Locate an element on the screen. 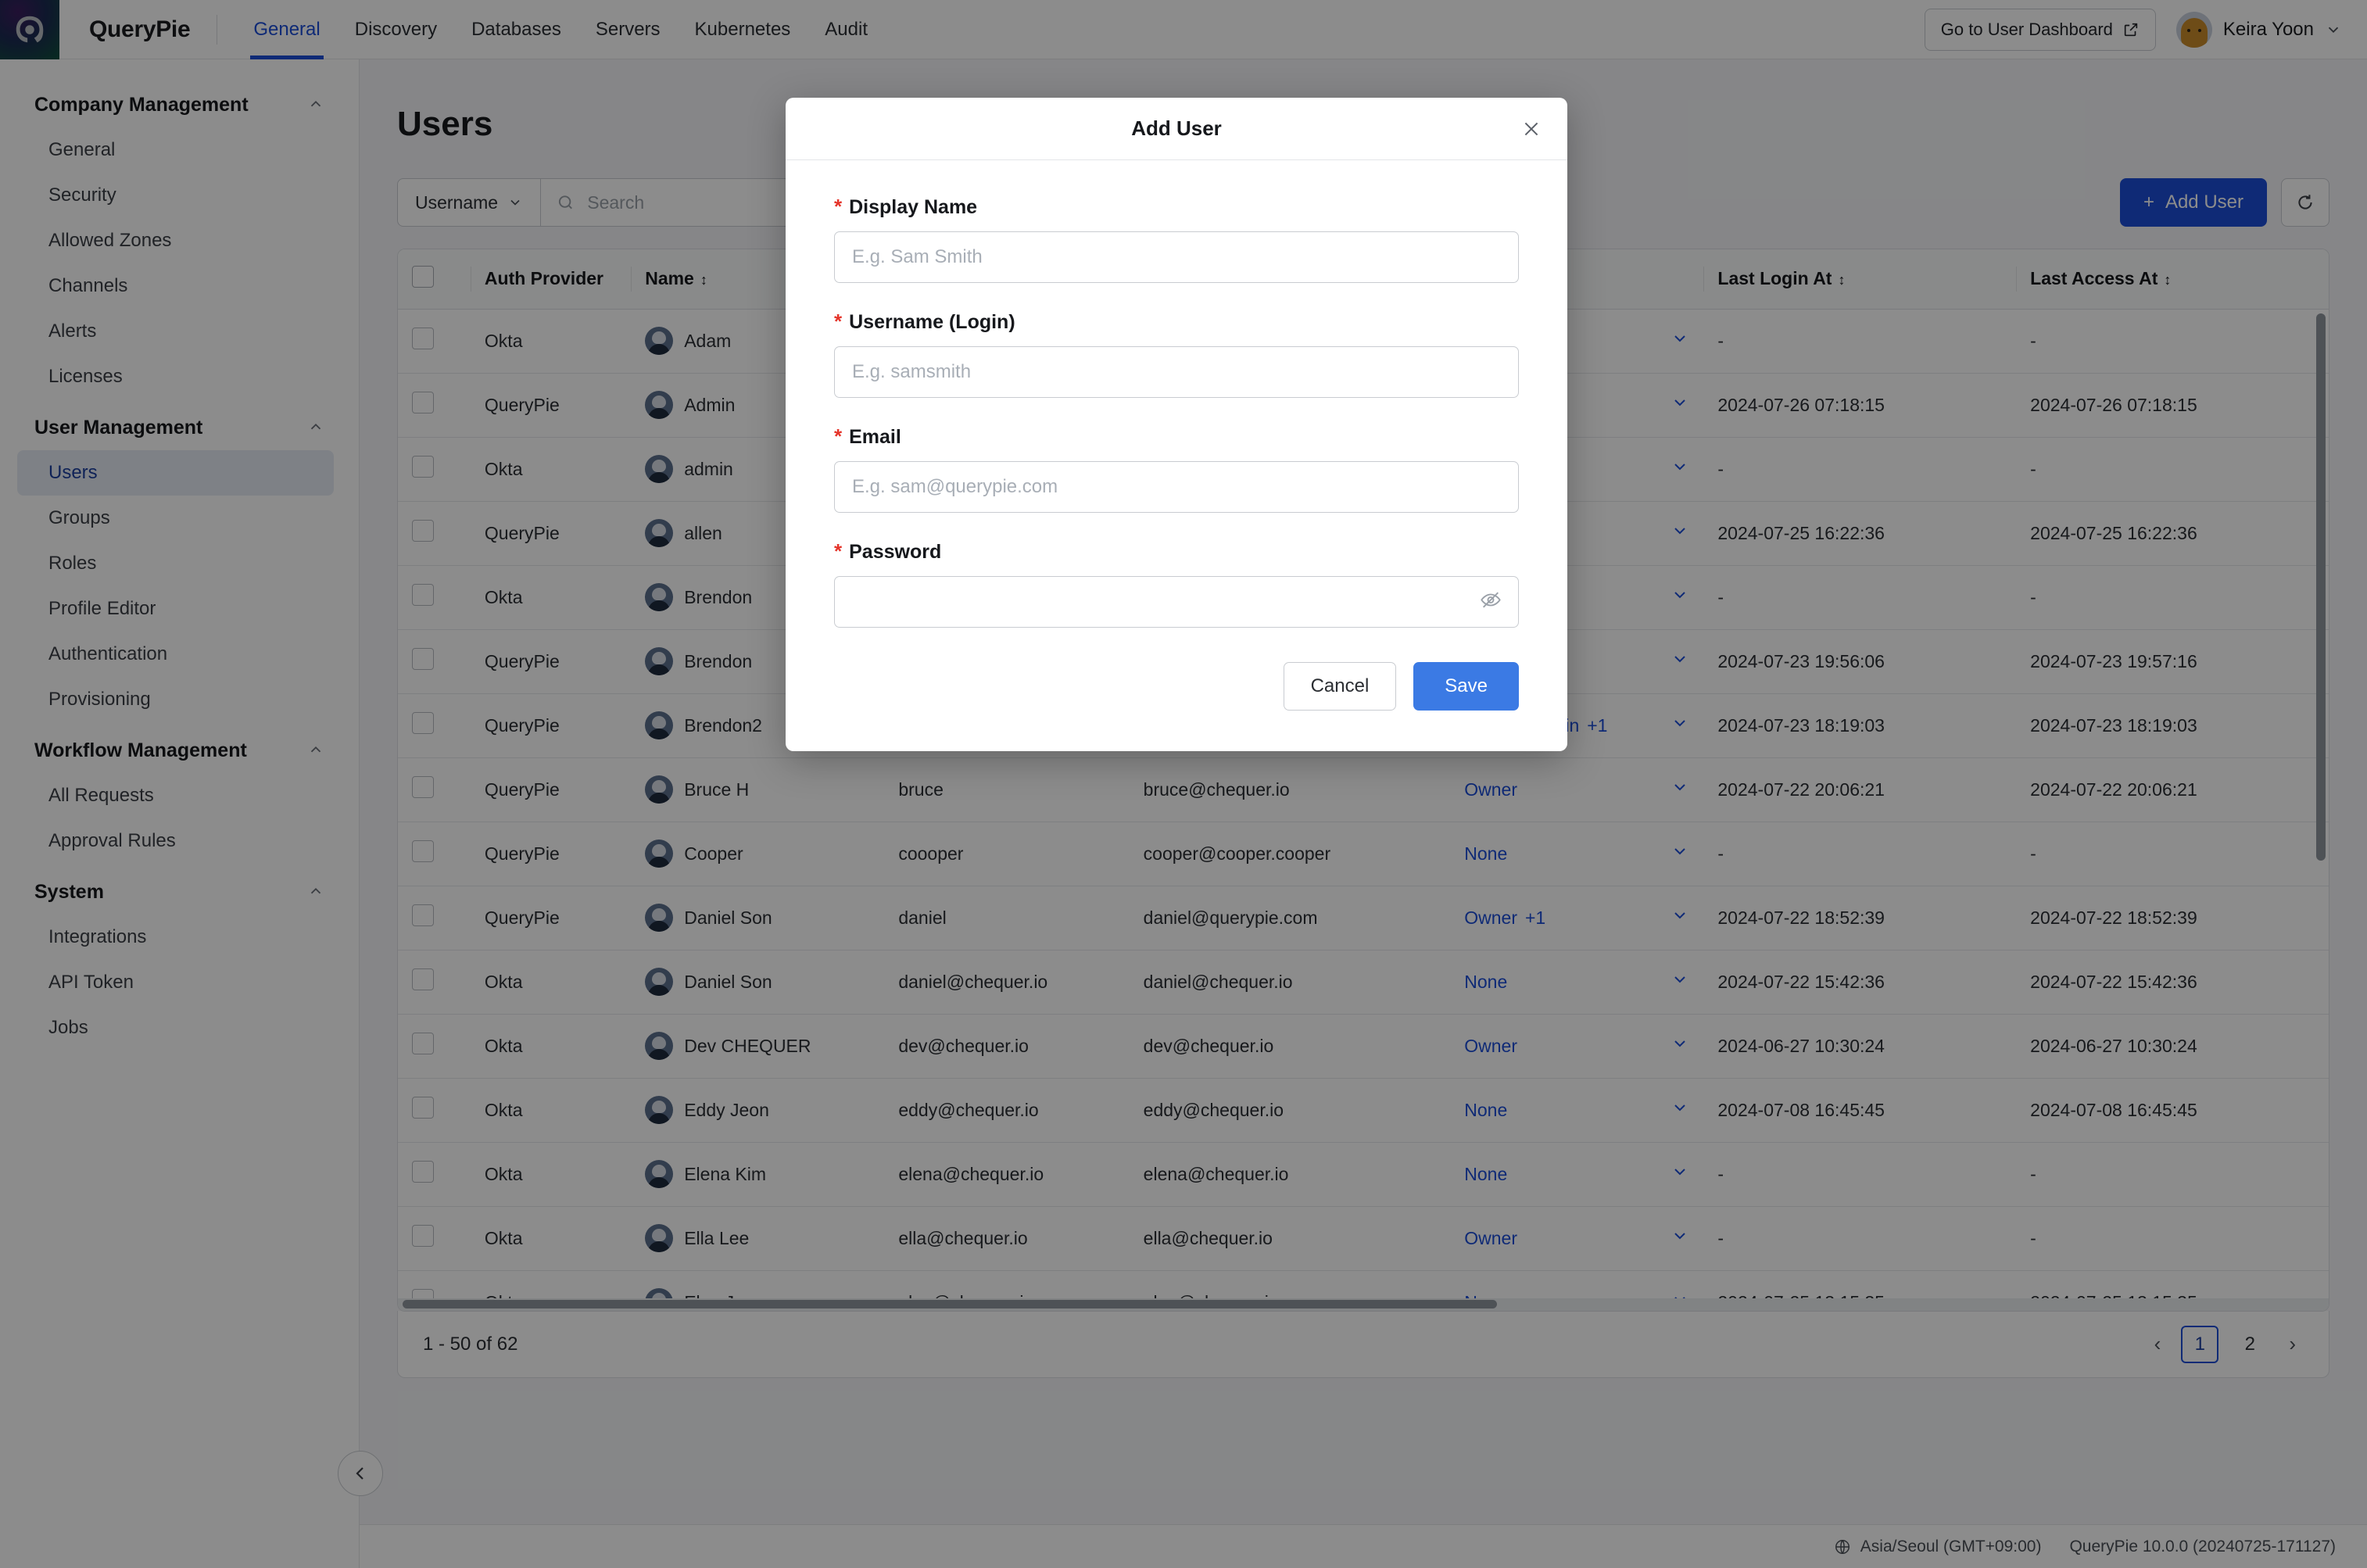 Image resolution: width=2367 pixels, height=1568 pixels. password-field is located at coordinates (1176, 602).